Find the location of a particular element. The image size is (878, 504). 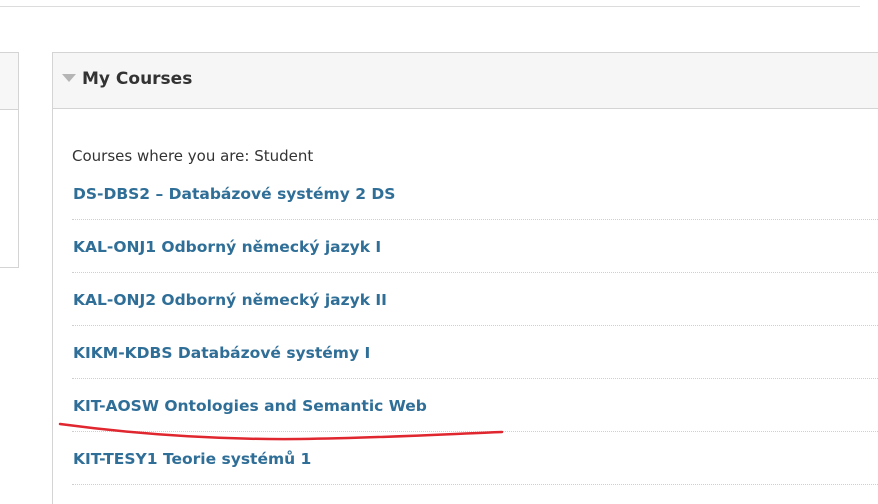

collapse-triangle-icon is located at coordinates (69, 77).